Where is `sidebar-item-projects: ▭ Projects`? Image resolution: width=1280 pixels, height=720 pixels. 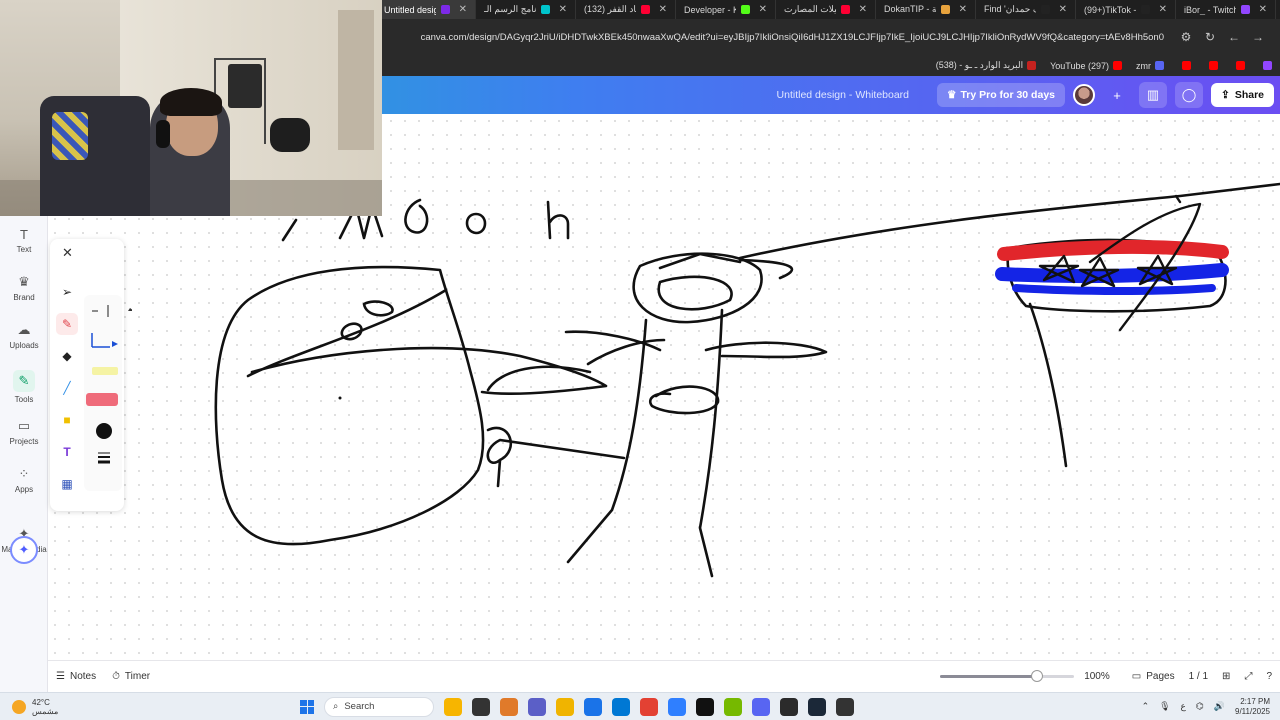 sidebar-item-projects: ▭ Projects is located at coordinates (24, 432).